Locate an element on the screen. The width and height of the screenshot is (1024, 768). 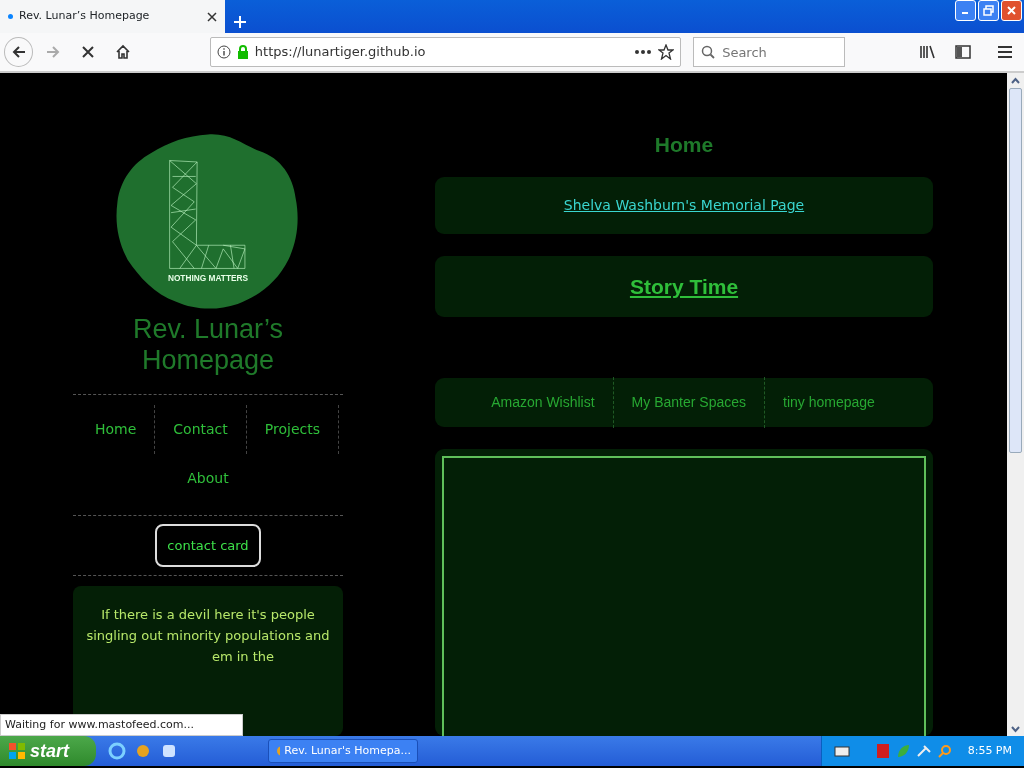
forward-icon is located at coordinates (53, 52).